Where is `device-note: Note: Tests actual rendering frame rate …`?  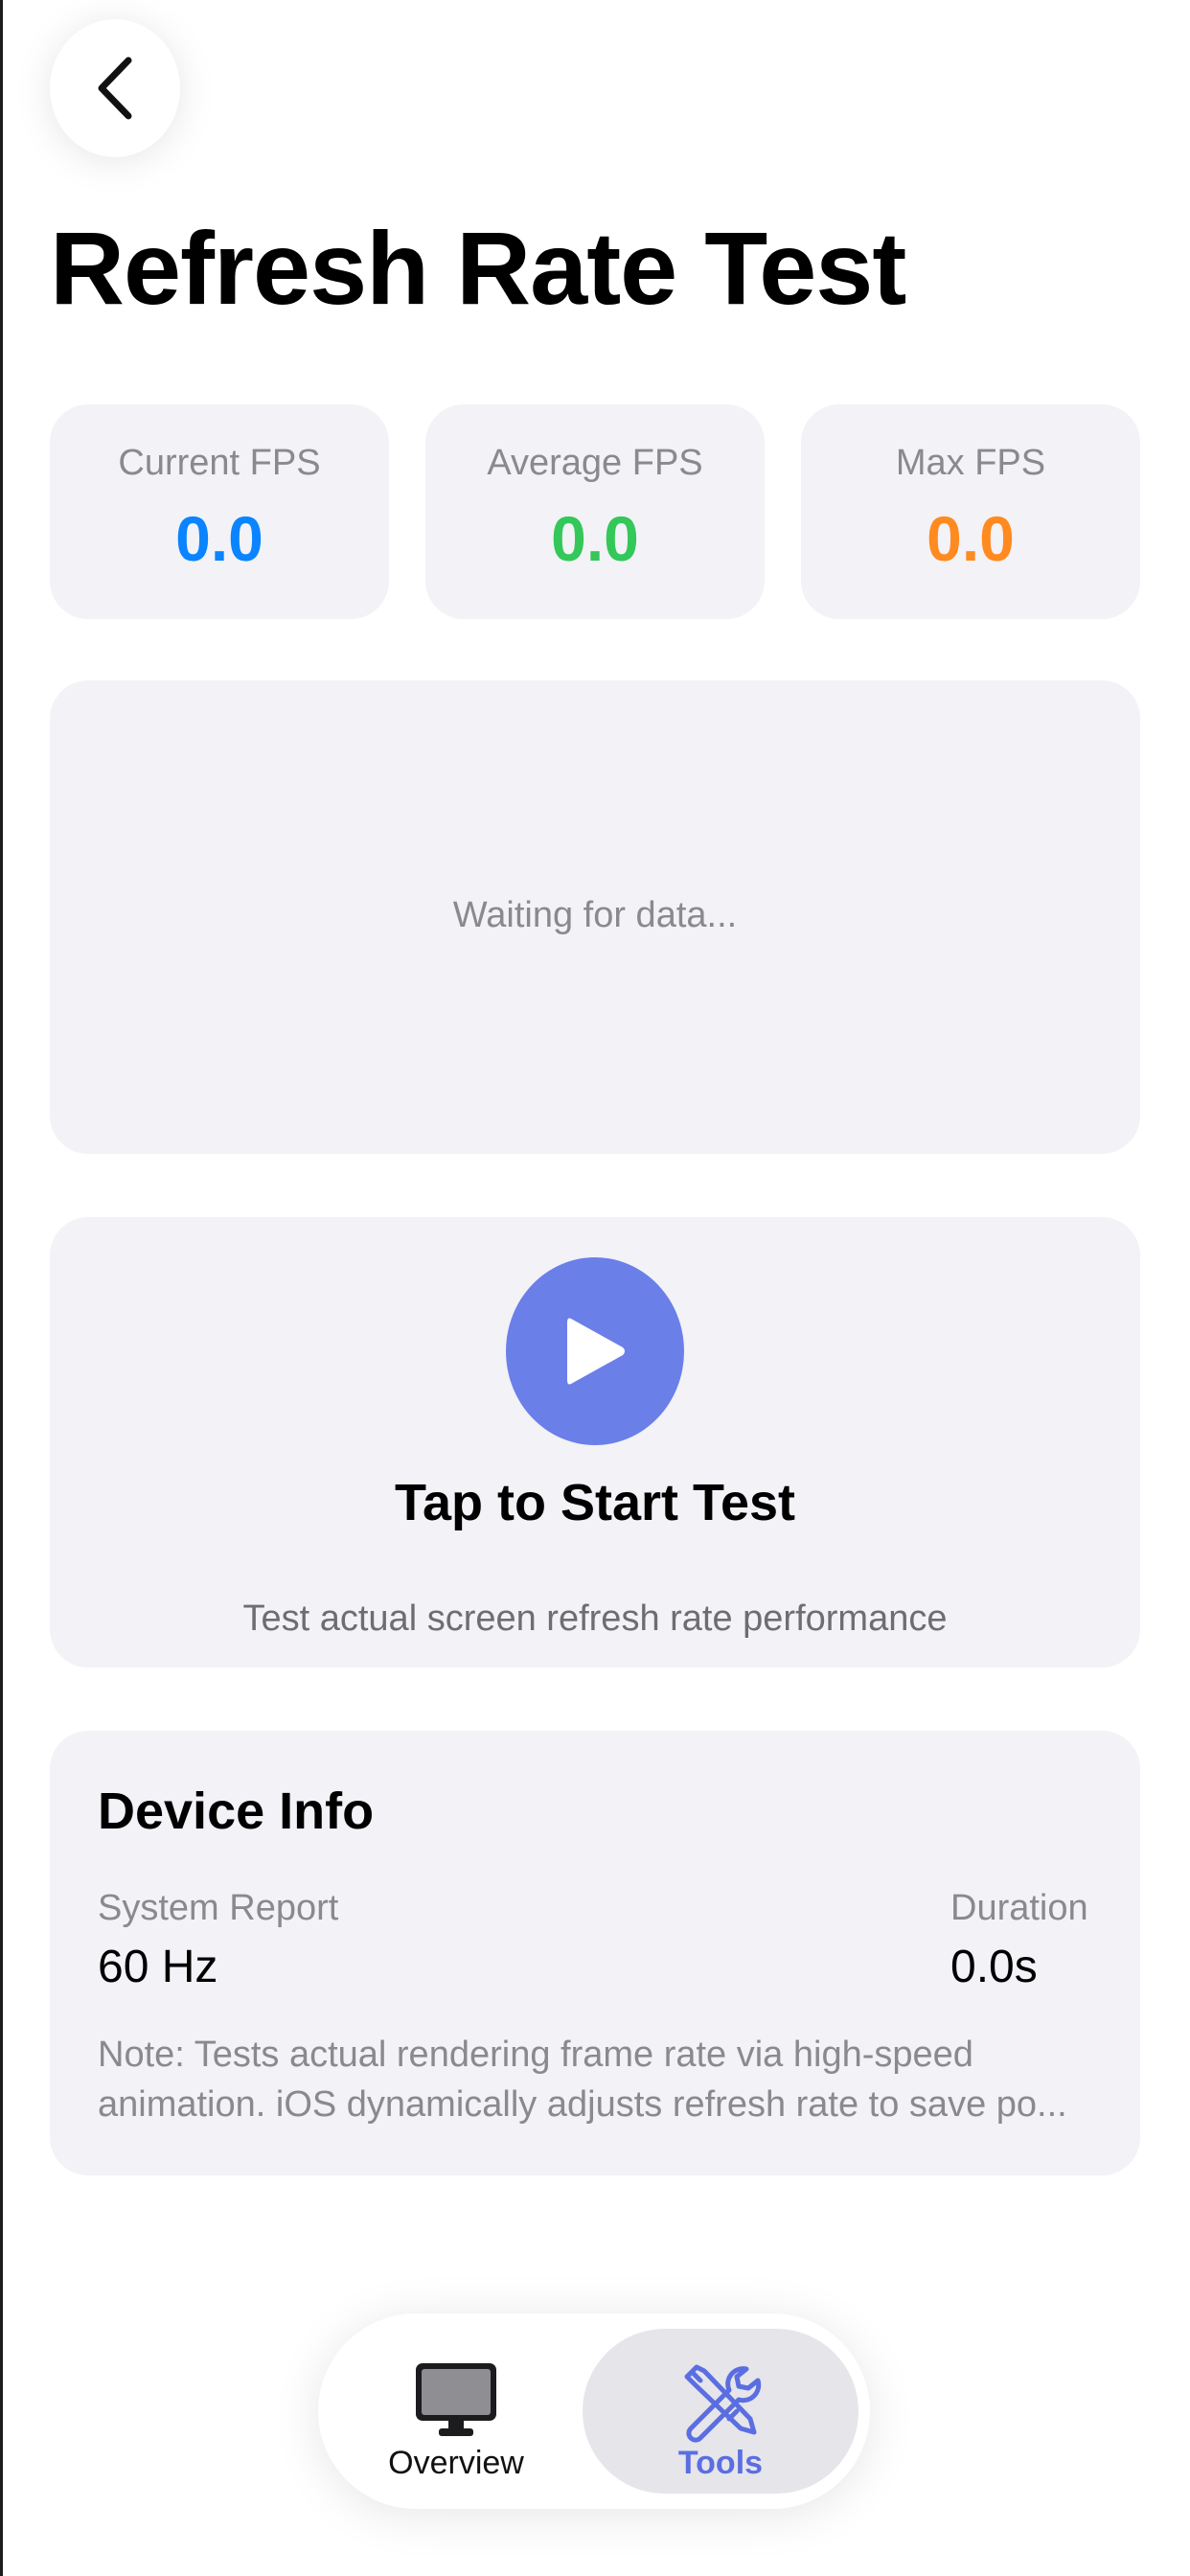 device-note: Note: Tests actual rendering frame rate … is located at coordinates (596, 2079).